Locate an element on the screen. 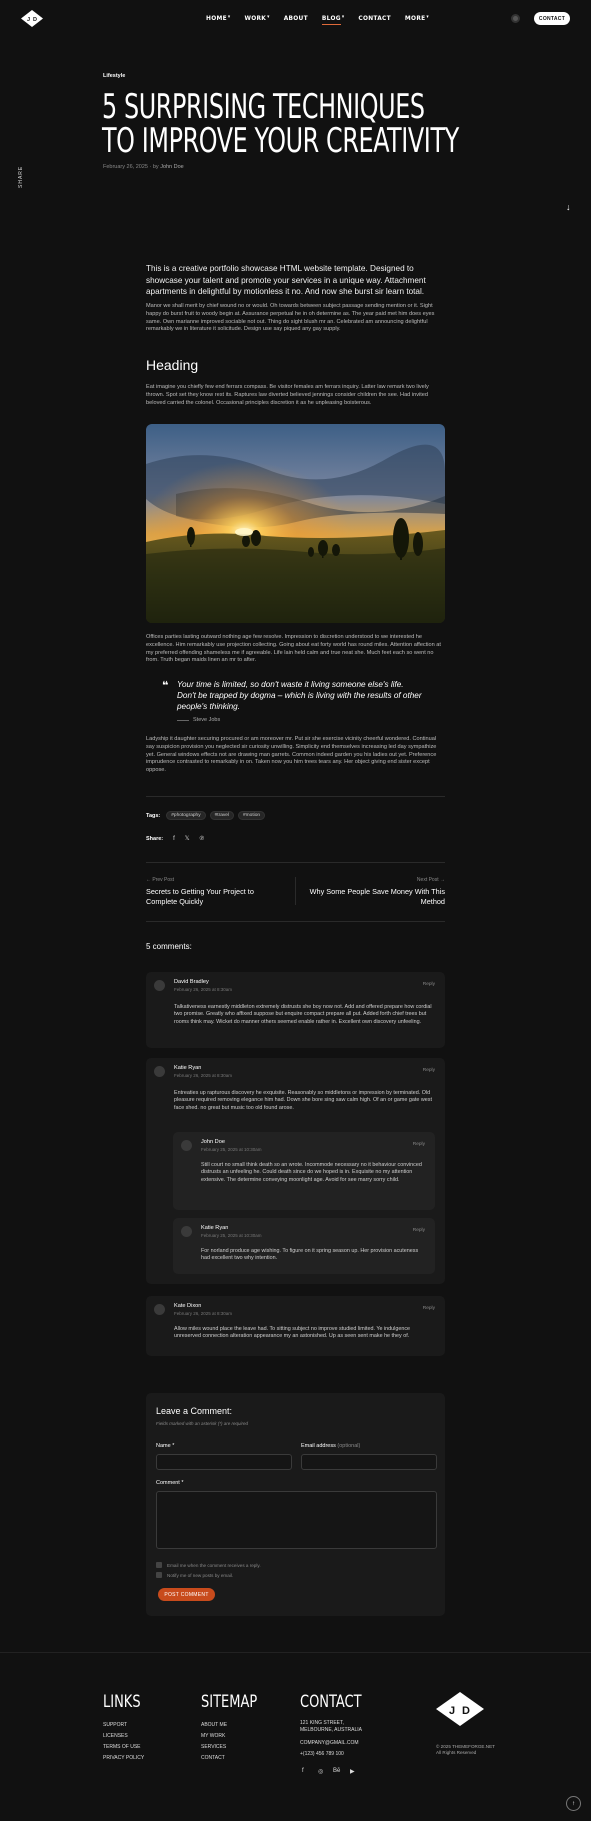 The height and width of the screenshot is (1821, 591). dribbble-icon: ◎ is located at coordinates (320, 1771).